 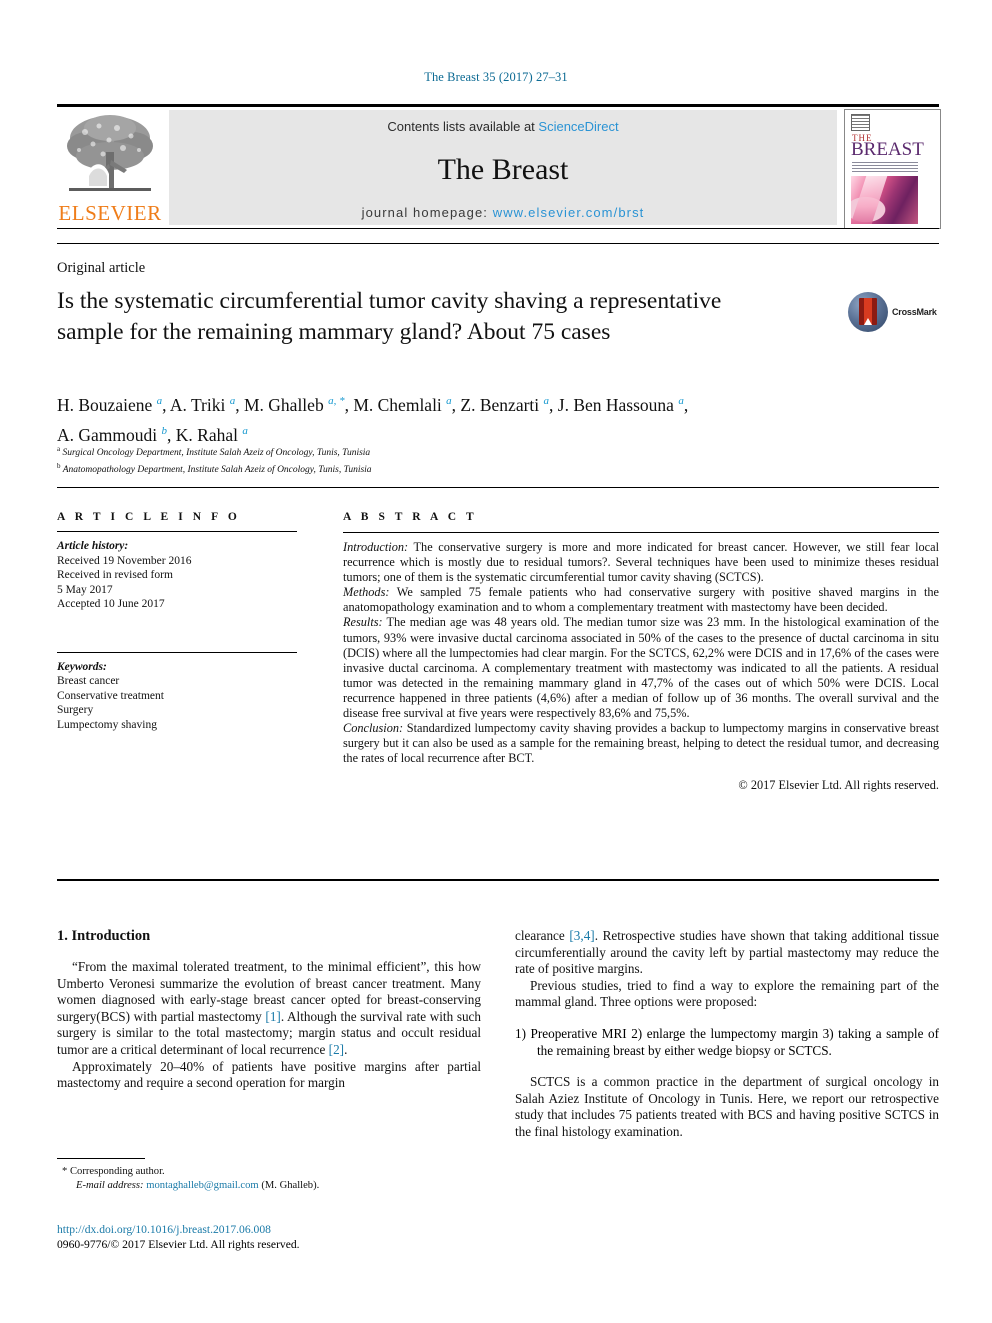 I want to click on journal-title: The Breast, so click(x=503, y=169).